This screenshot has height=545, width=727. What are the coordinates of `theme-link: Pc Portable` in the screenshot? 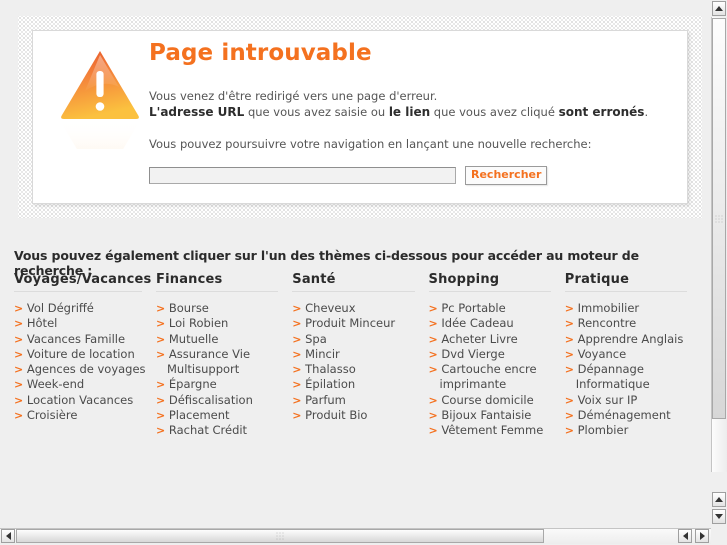 It's located at (473, 308).